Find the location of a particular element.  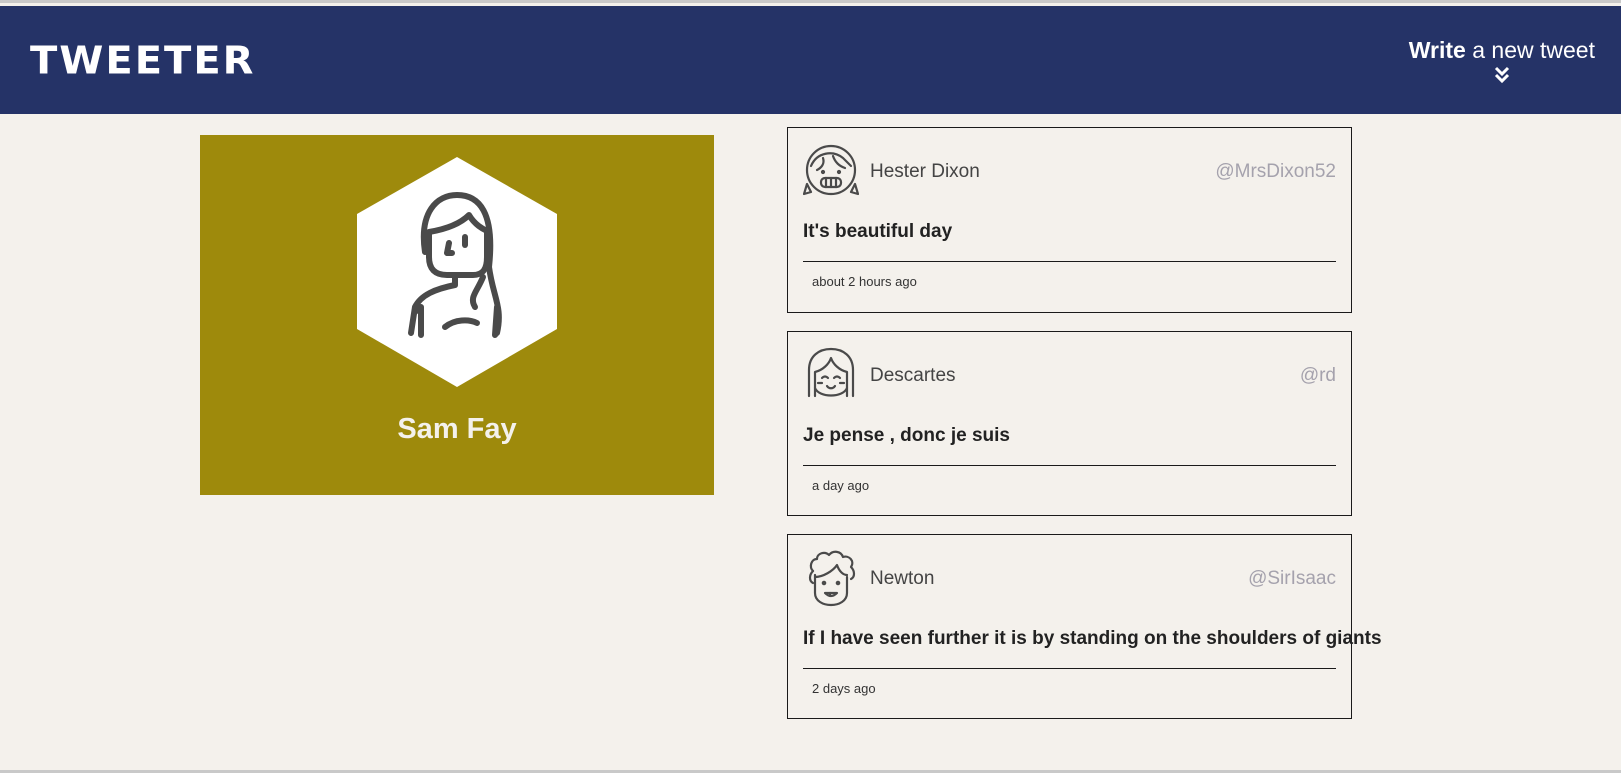

tweet-author-handle: @MrsDixon52 is located at coordinates (1275, 171).